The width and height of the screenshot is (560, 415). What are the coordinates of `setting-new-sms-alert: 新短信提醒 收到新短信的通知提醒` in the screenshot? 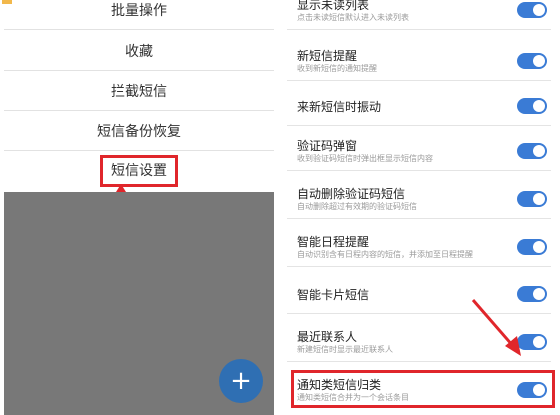 It's located at (419, 61).